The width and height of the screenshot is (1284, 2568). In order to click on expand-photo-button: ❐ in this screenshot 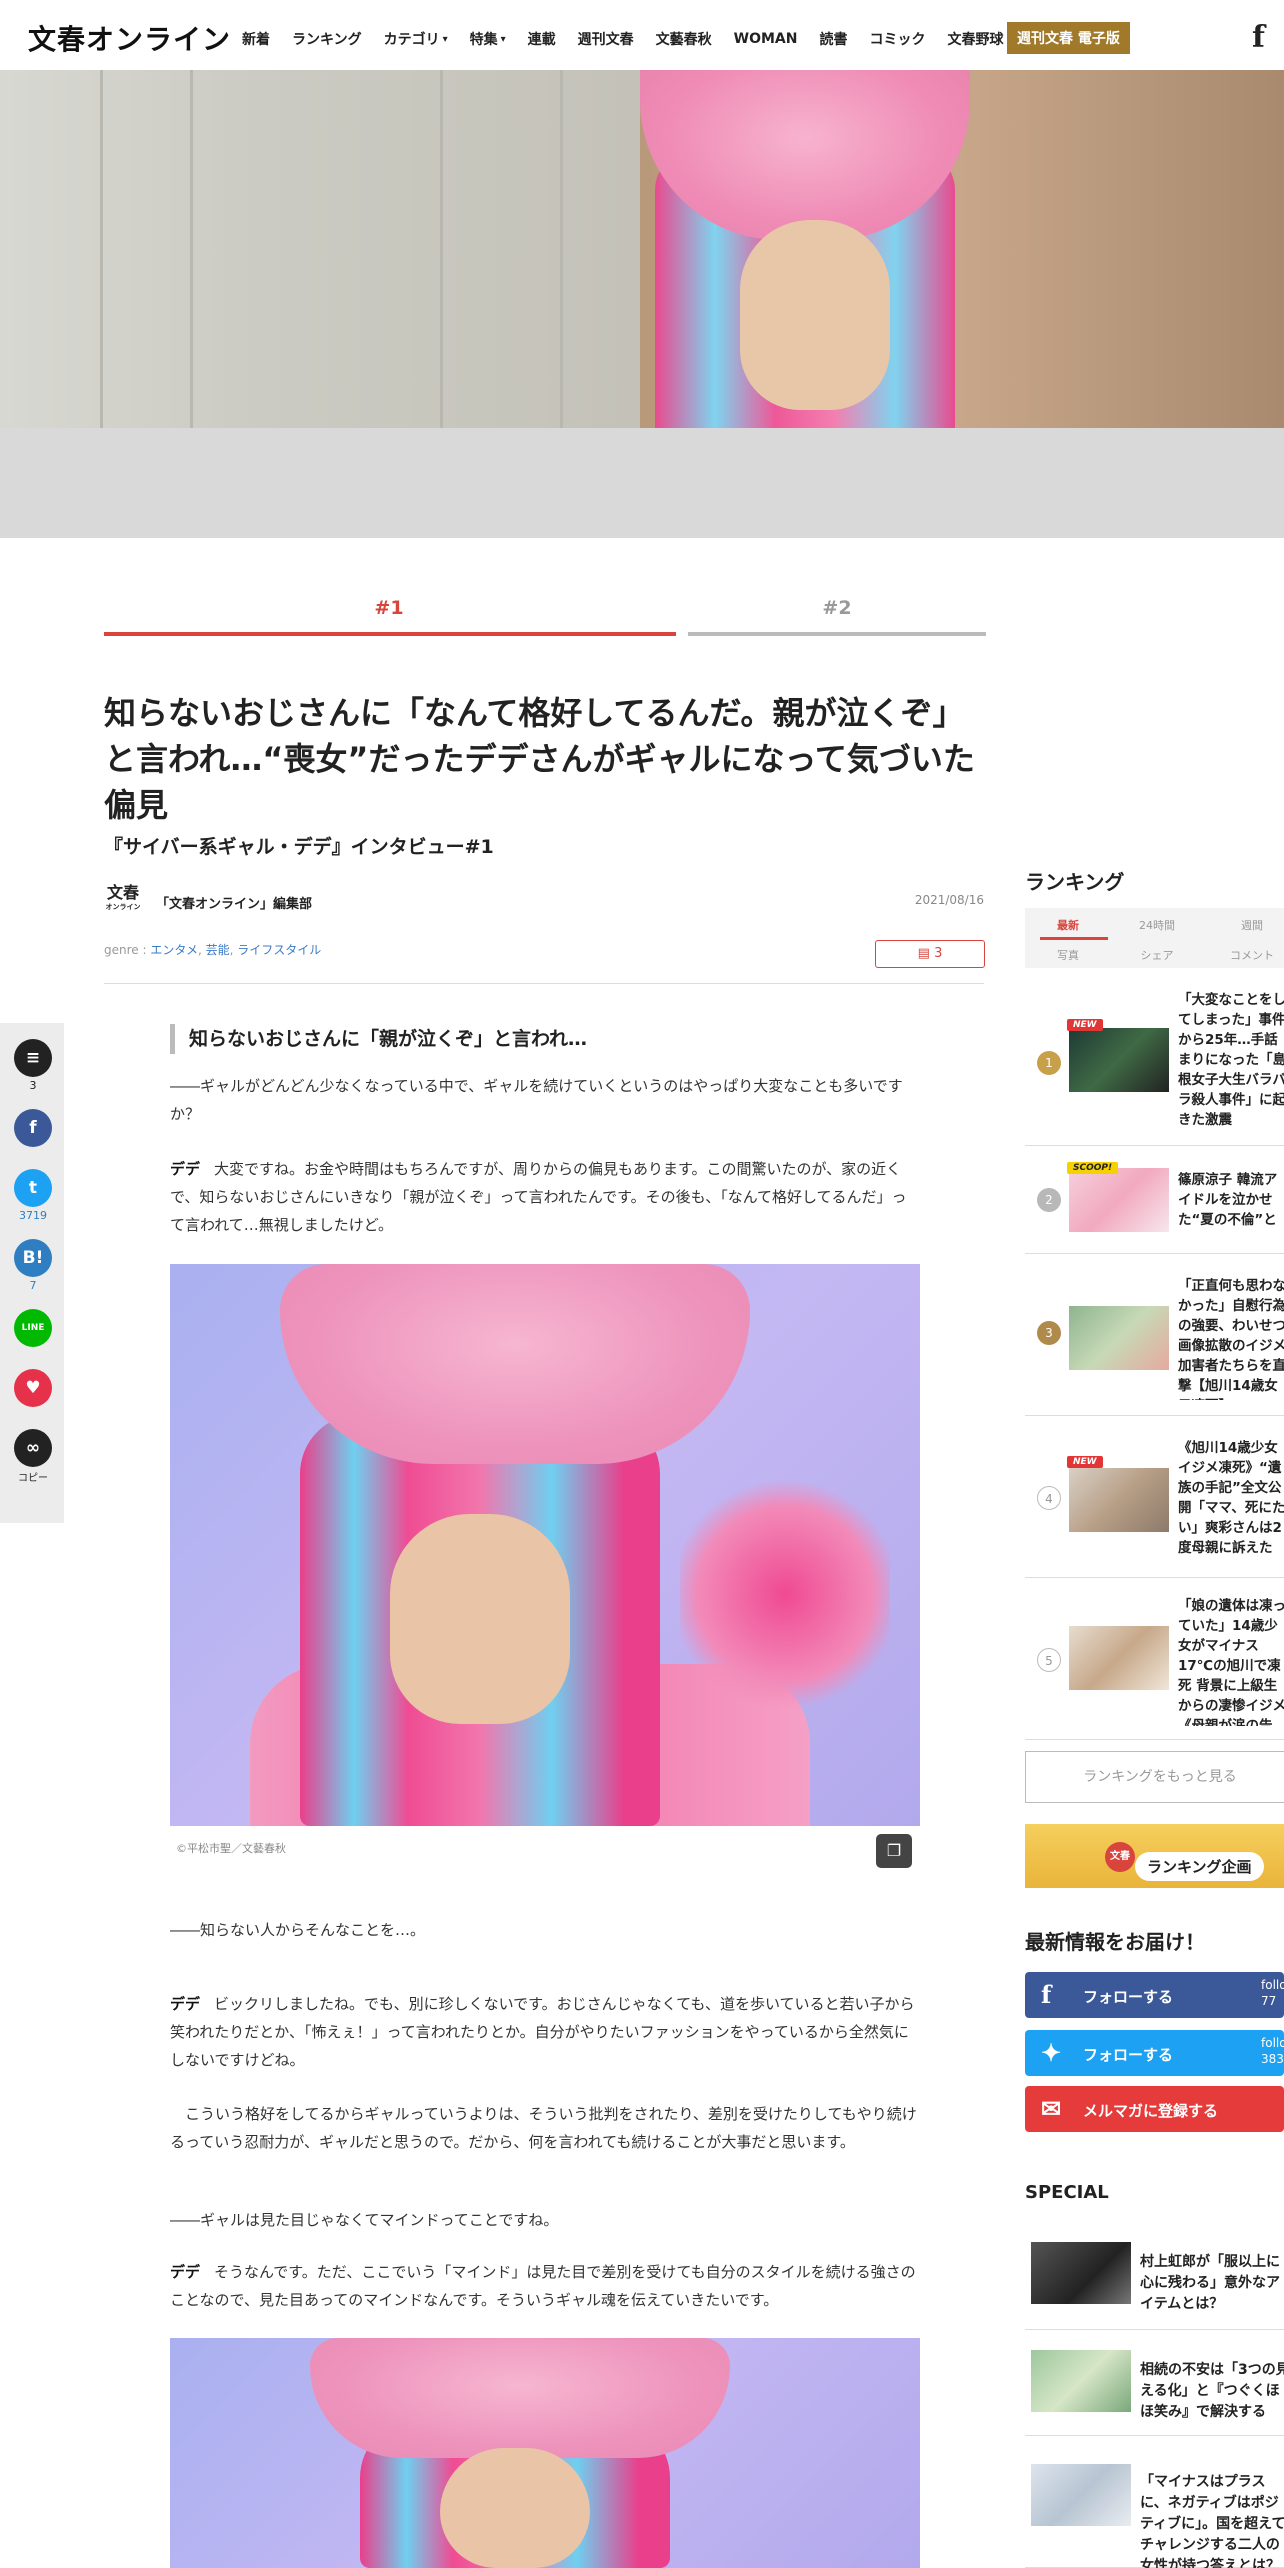, I will do `click(894, 1851)`.